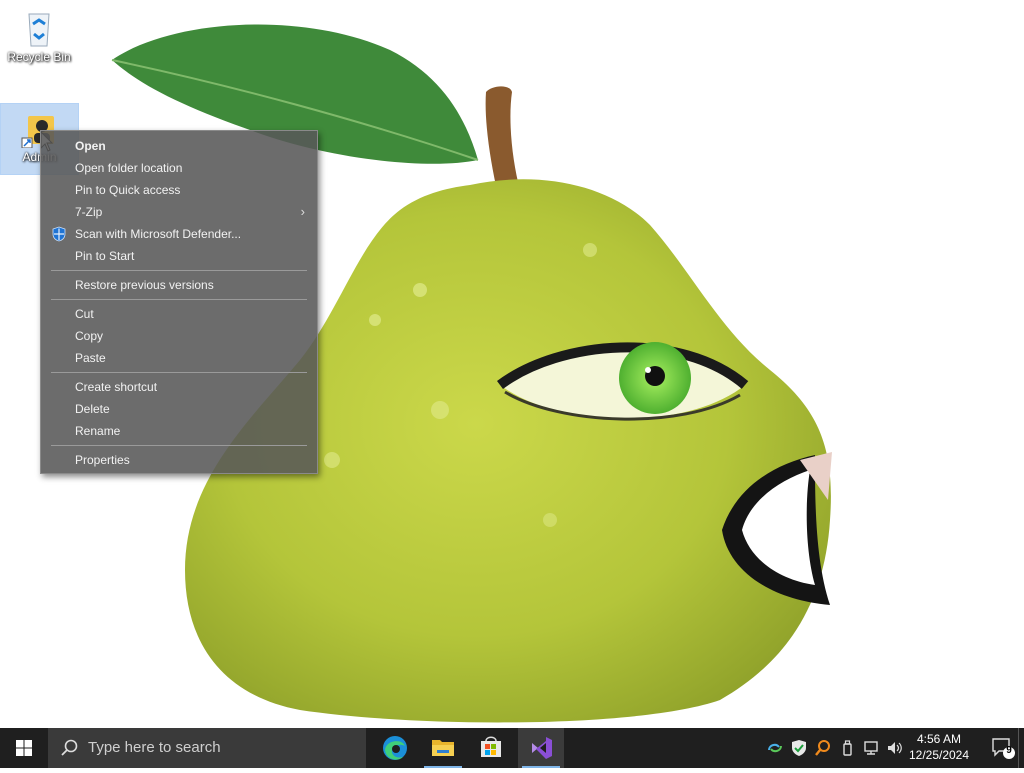 This screenshot has height=773, width=1024. Describe the element at coordinates (179, 314) in the screenshot. I see `menu-item-cut: Cut` at that location.